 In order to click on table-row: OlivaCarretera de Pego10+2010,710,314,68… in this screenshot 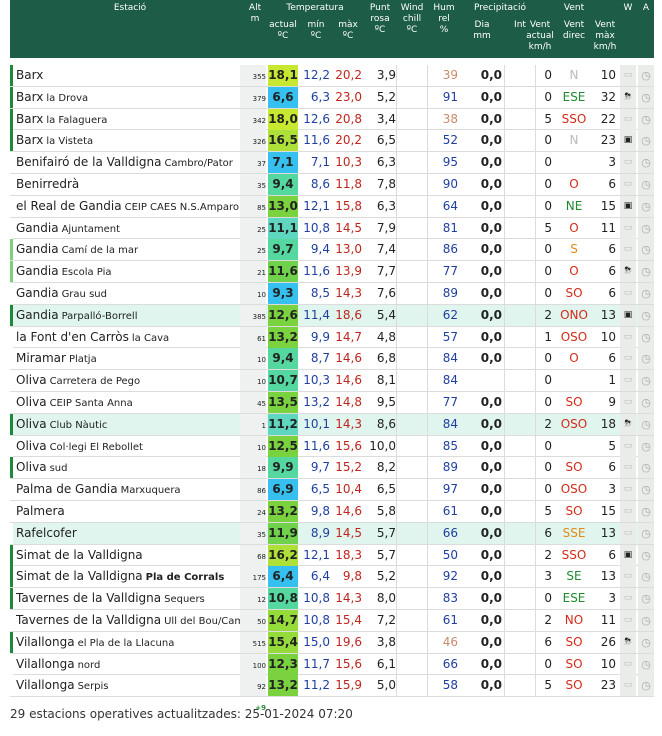, I will do `click(332, 388)`.